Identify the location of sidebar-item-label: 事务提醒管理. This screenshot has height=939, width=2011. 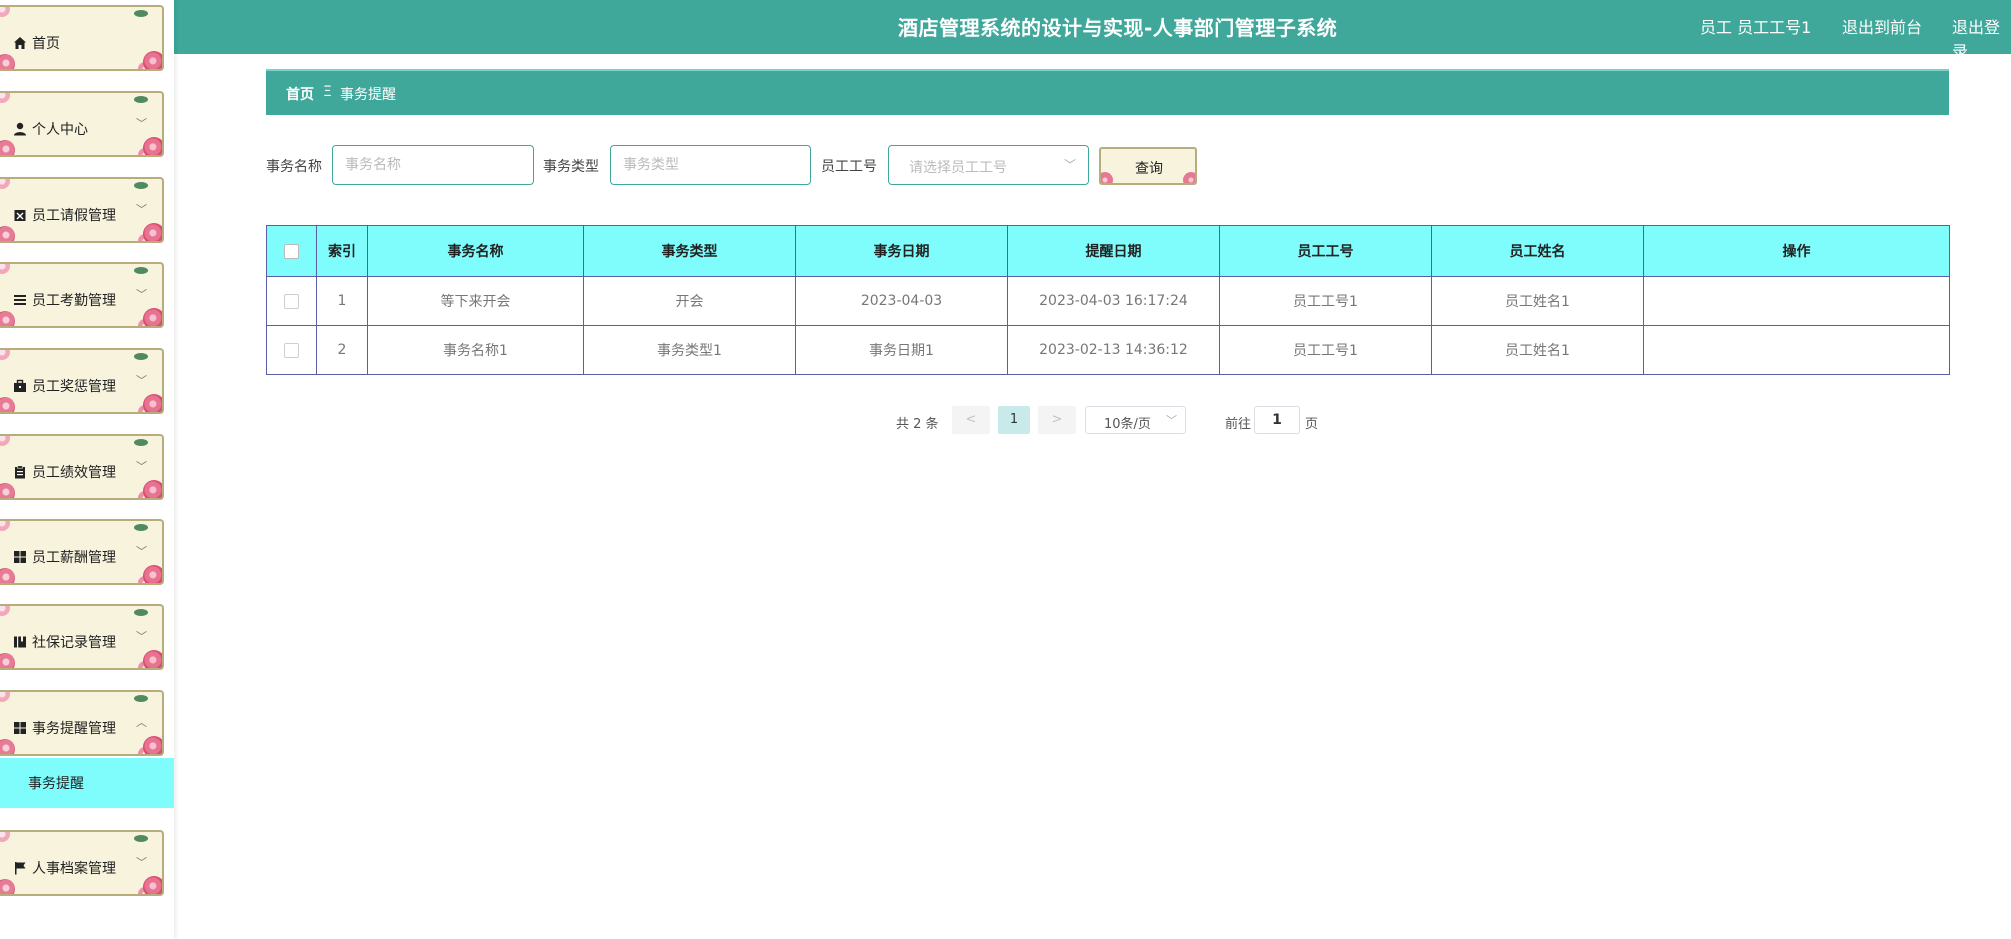
(74, 729).